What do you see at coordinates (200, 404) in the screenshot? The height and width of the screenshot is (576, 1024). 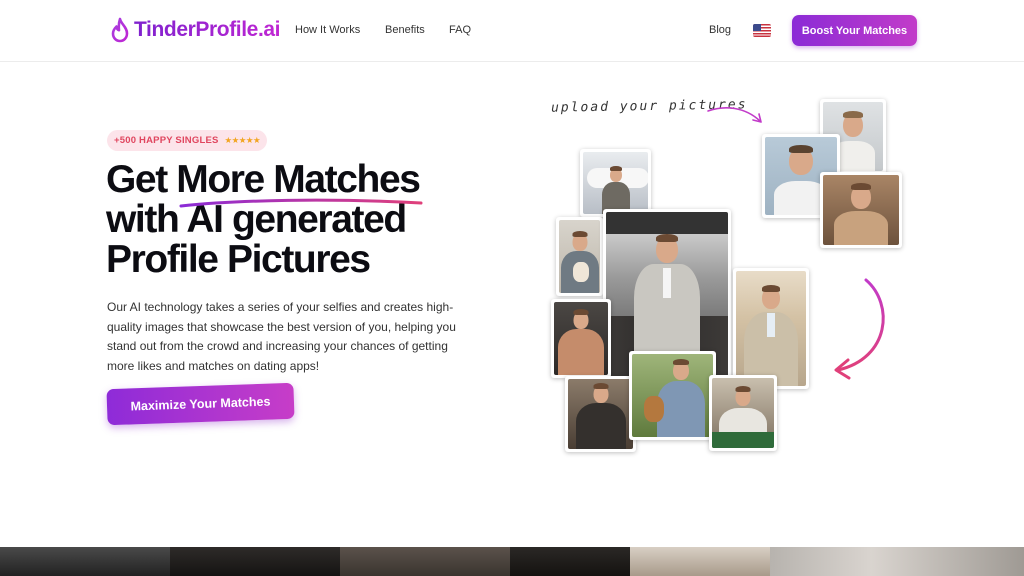 I see `maximize-matches-button: Maximize Your Matches` at bounding box center [200, 404].